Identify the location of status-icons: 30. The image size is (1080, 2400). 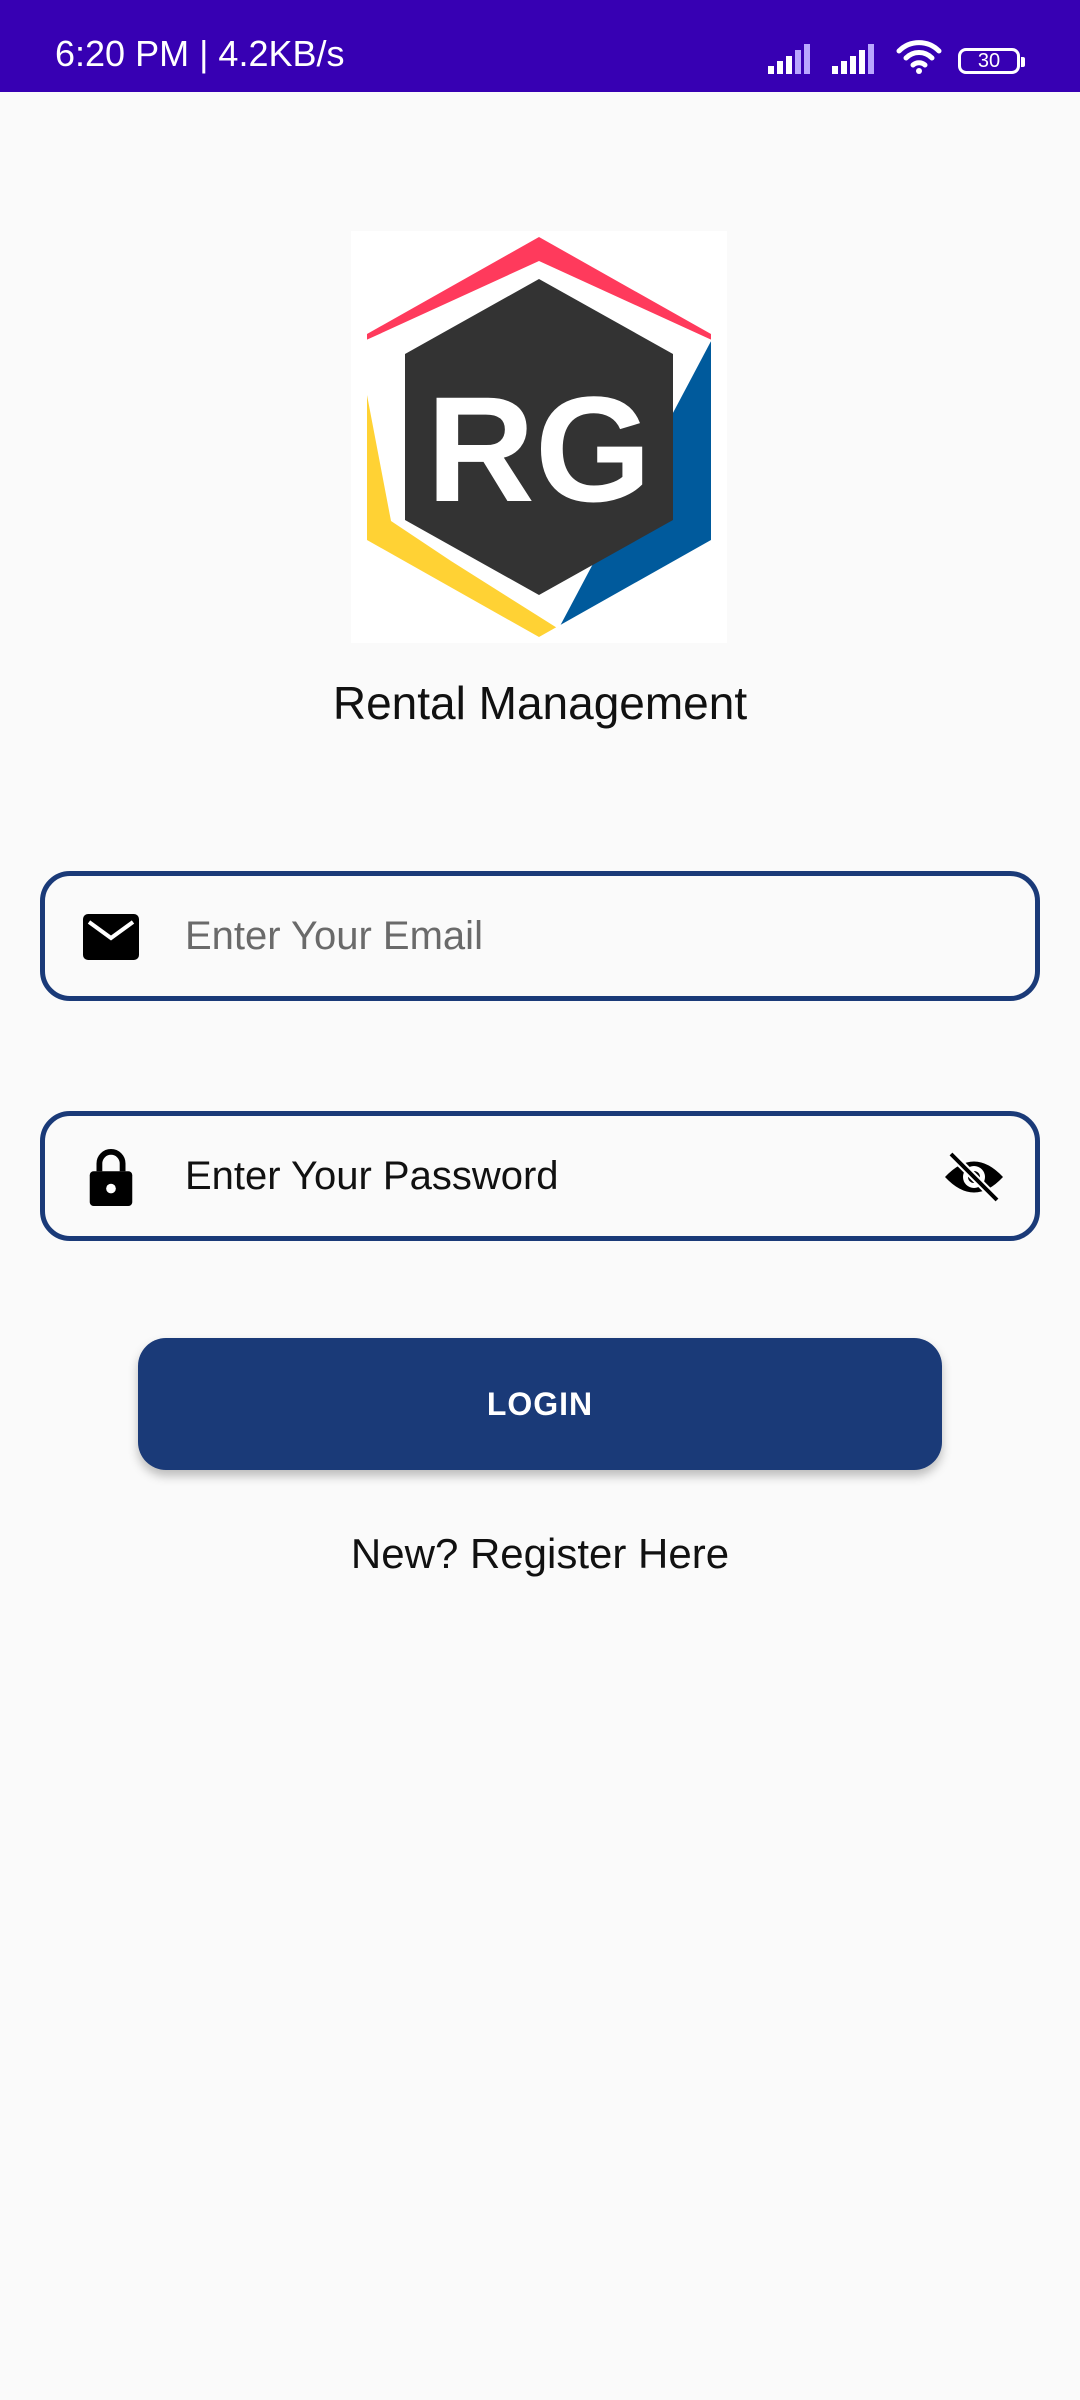
(896, 57).